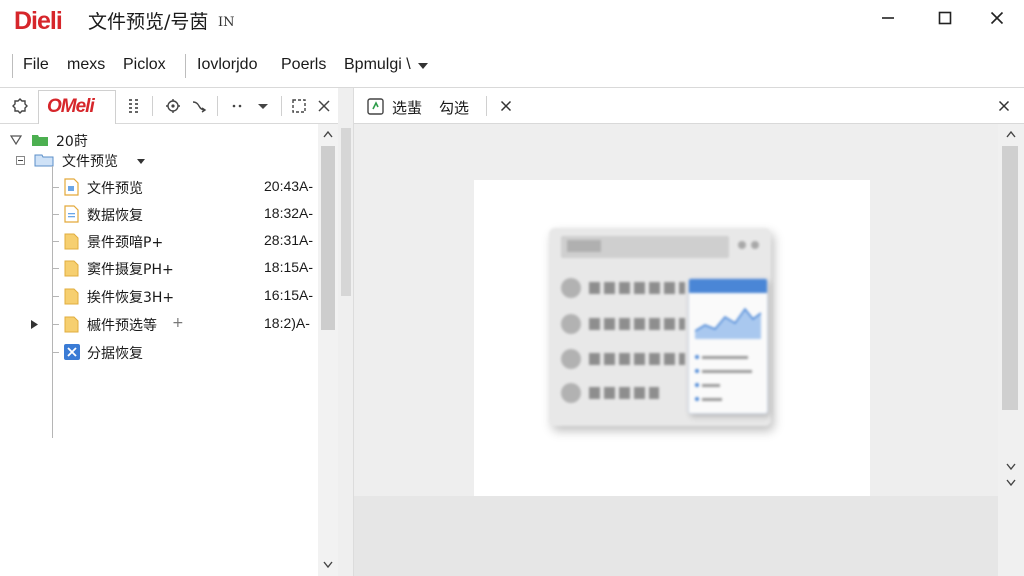 The image size is (1024, 576). Describe the element at coordinates (289, 267) in the screenshot. I see `tree-item-time: 18:15A-` at that location.